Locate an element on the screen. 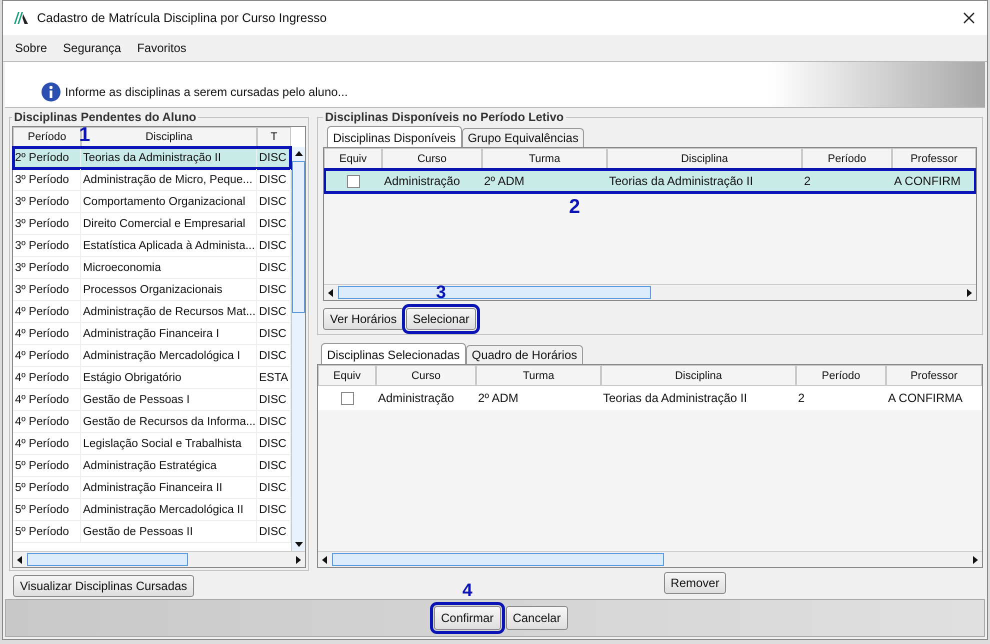 The image size is (990, 644). table-row: Administração 2º ADM Teorias da Administração II 2 A CONFIRMA is located at coordinates (650, 398).